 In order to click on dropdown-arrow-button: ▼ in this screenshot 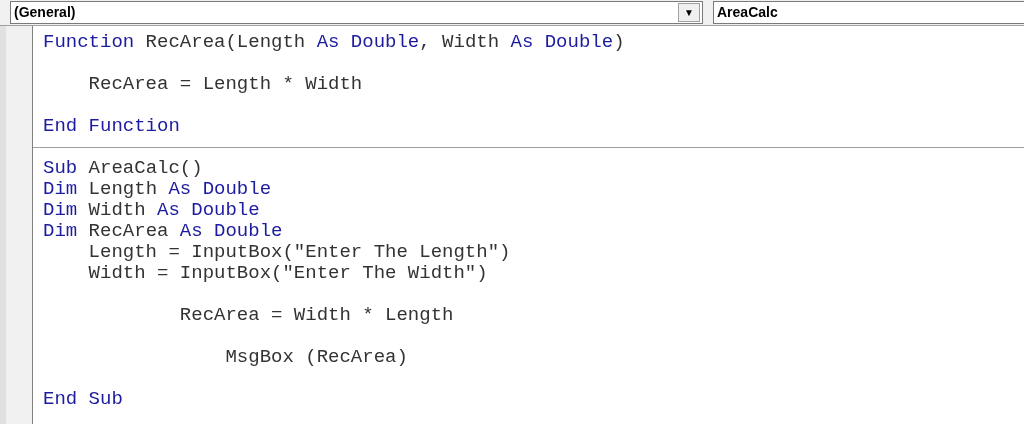, I will do `click(689, 12)`.